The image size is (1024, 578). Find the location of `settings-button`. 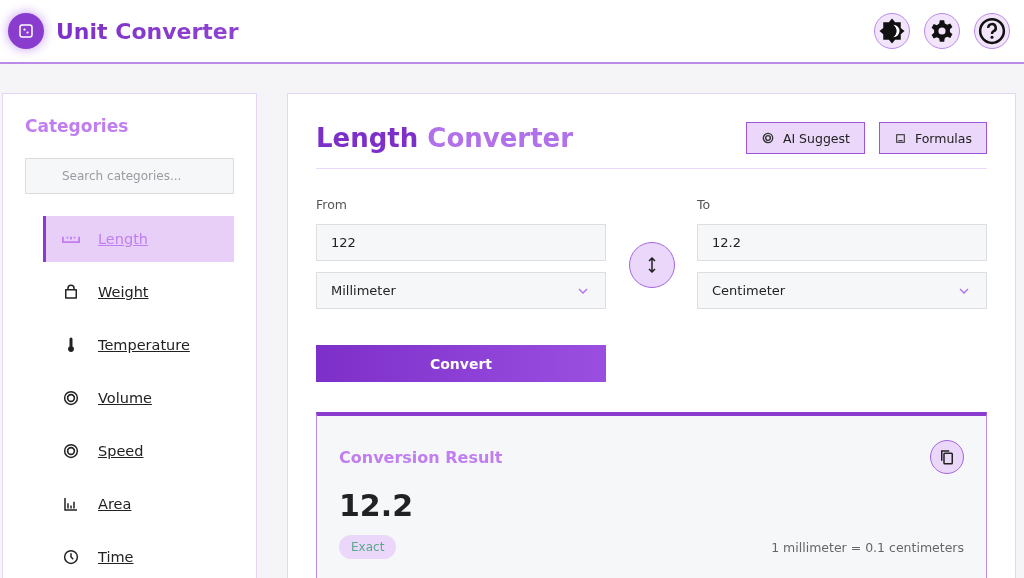

settings-button is located at coordinates (942, 31).